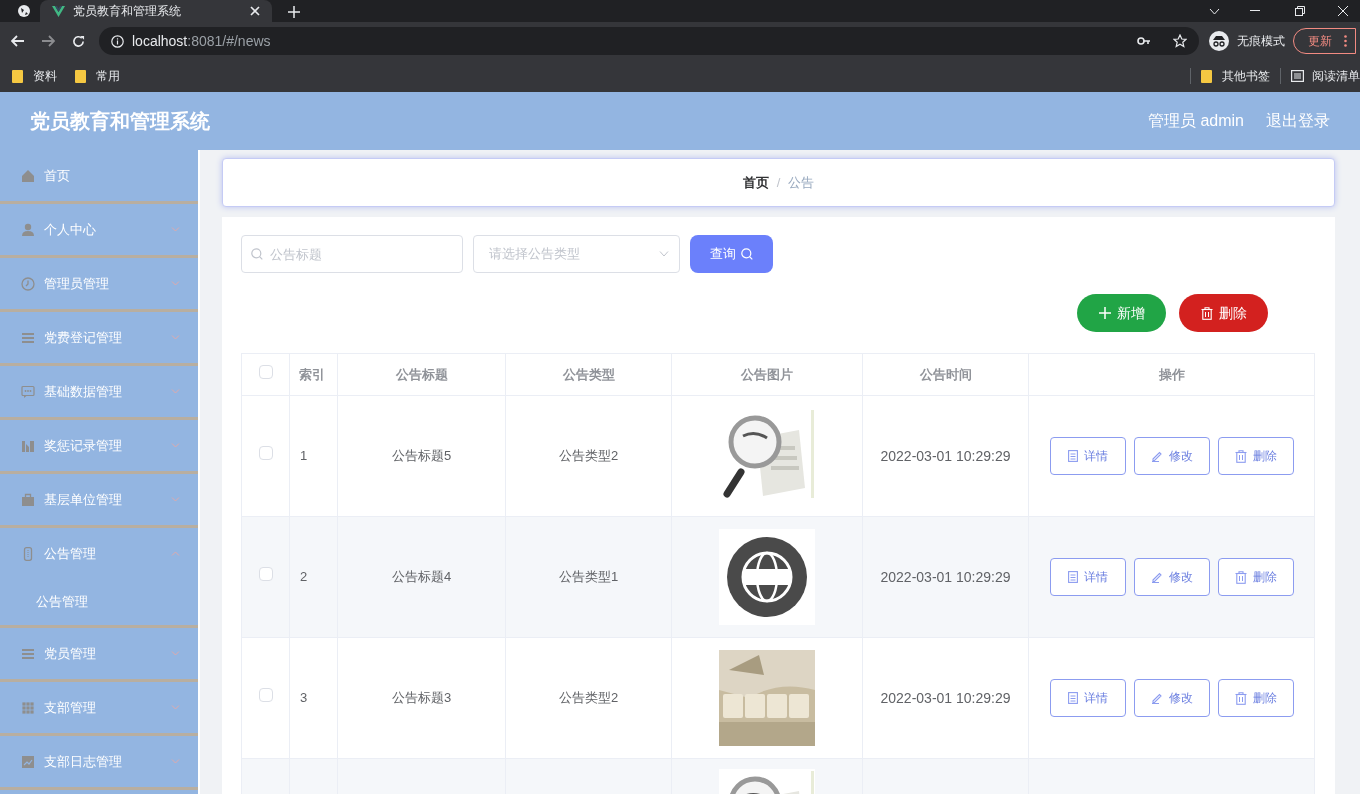  What do you see at coordinates (588, 698) in the screenshot?
I see `table-cell: 公告类型2` at bounding box center [588, 698].